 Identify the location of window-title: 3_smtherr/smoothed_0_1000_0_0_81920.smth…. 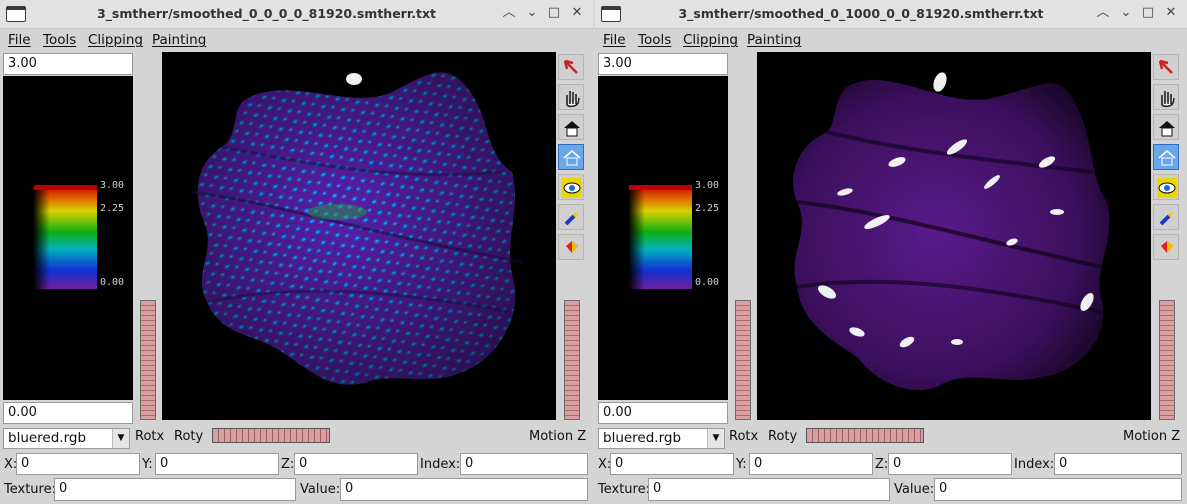
(861, 13).